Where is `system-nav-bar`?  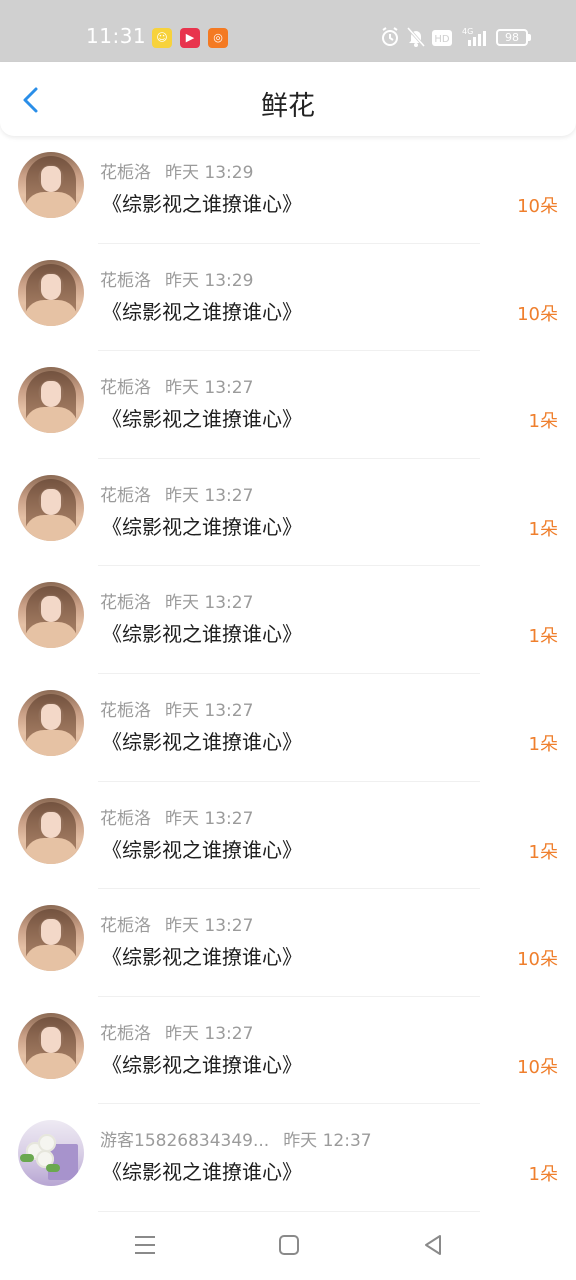
system-nav-bar is located at coordinates (288, 1246).